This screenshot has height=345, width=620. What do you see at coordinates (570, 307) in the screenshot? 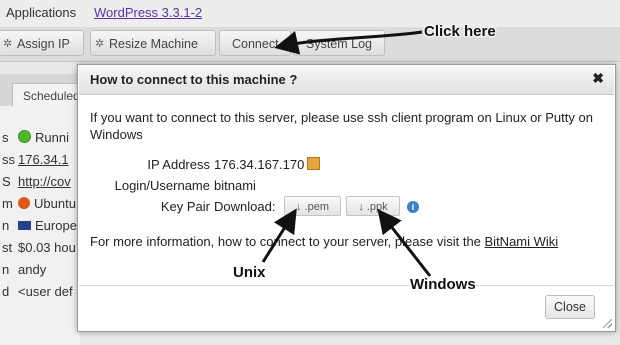
I see `close-button: Close` at bounding box center [570, 307].